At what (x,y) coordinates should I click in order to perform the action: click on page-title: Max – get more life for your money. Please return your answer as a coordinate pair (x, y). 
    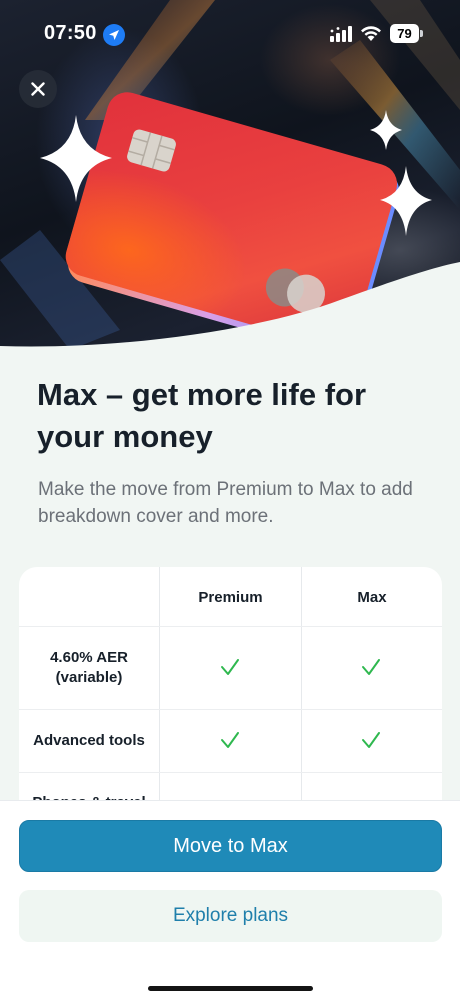
    Looking at the image, I should click on (202, 415).